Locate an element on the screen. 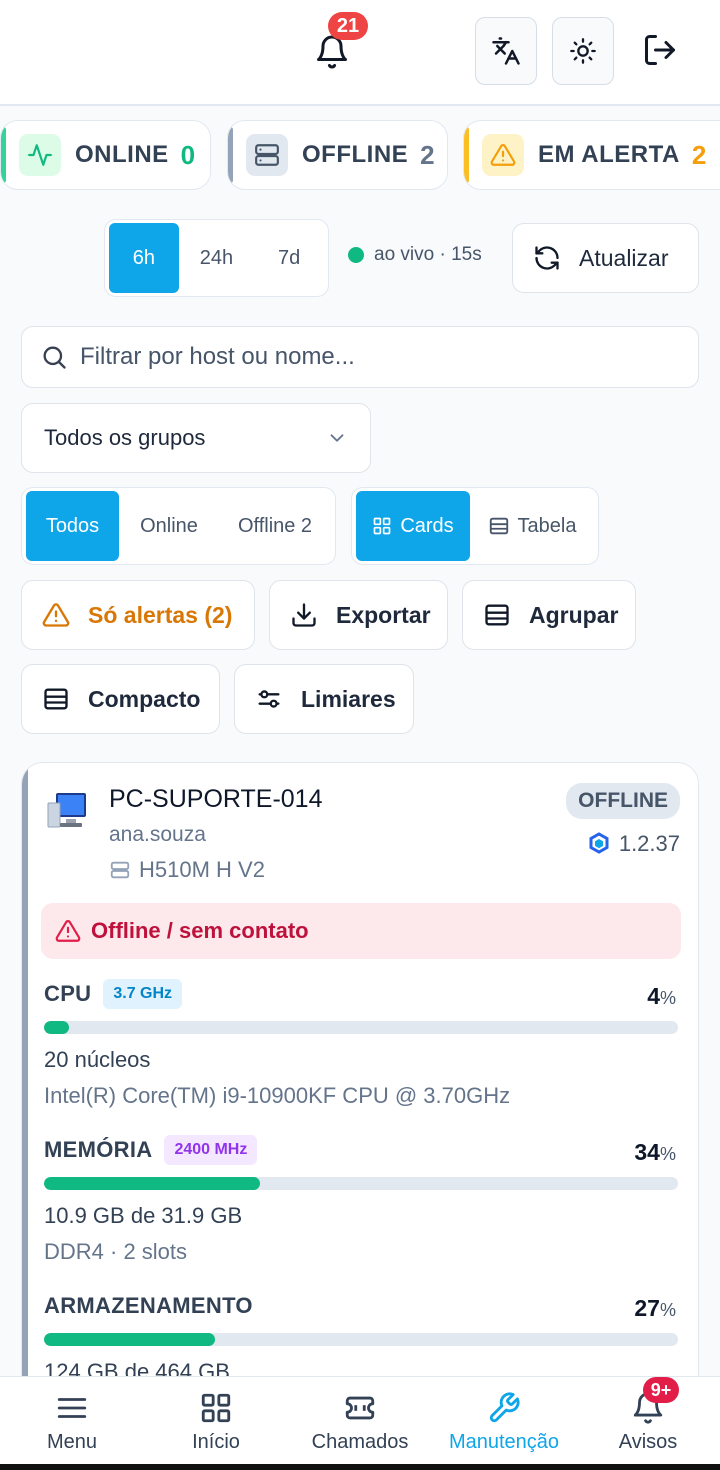  only-alerts-label: Só alertas (2) is located at coordinates (160, 614).